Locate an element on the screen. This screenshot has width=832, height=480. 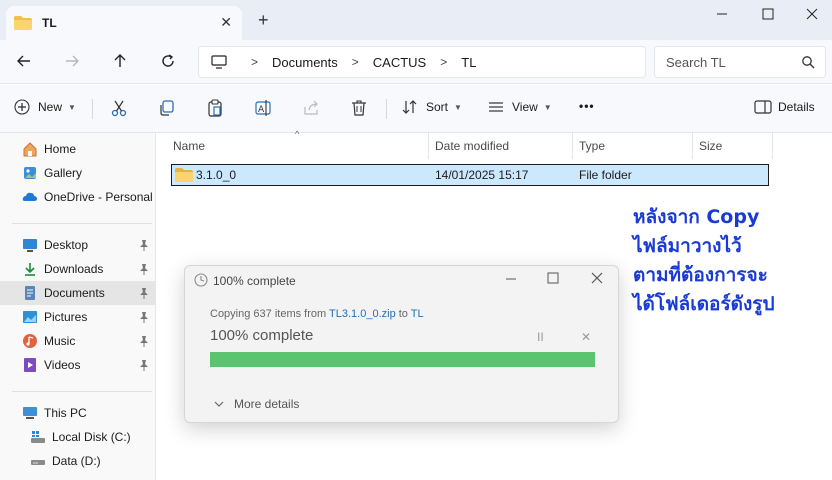
sidebar-item-videos: Videos is located at coordinates (77, 365).